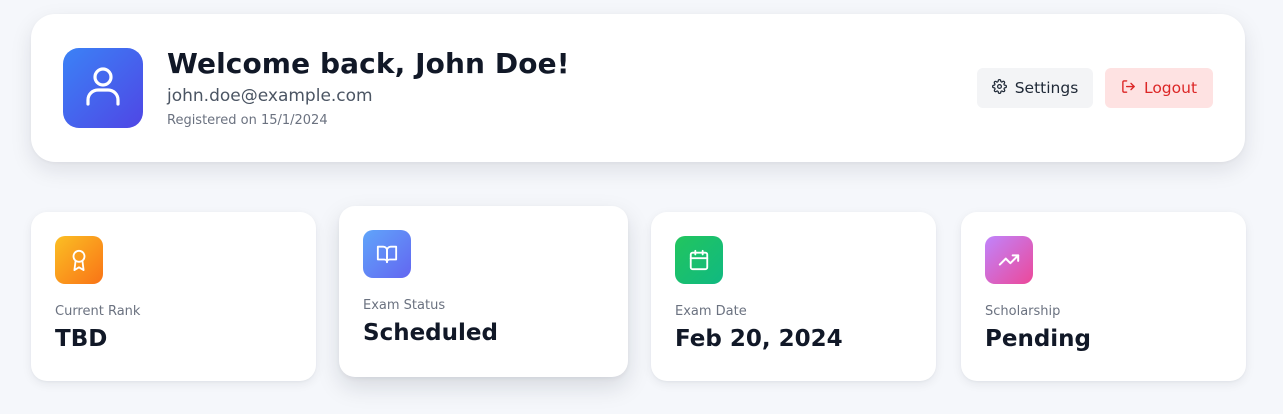  What do you see at coordinates (404, 305) in the screenshot?
I see `stat-label: Exam Status` at bounding box center [404, 305].